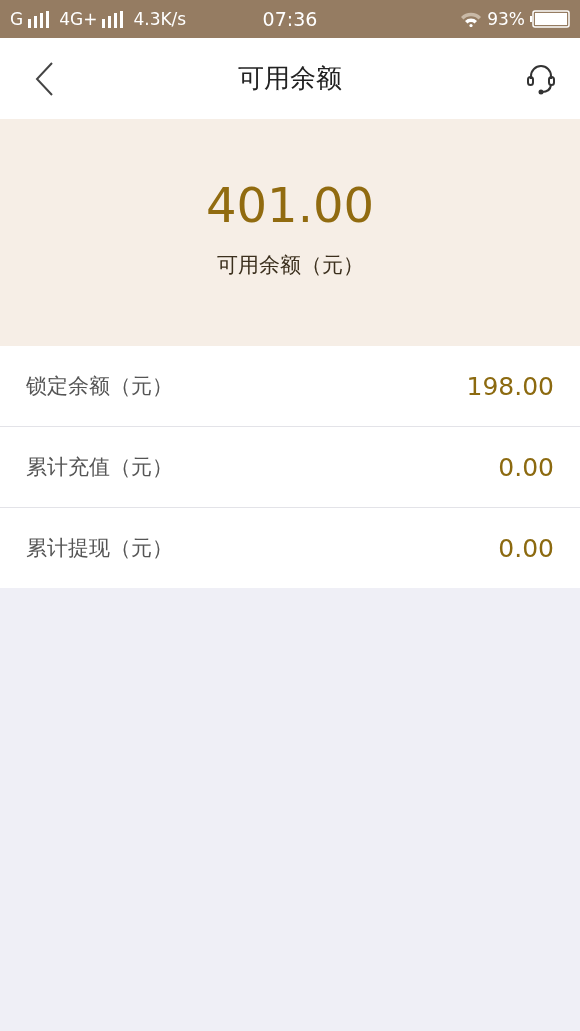 This screenshot has width=580, height=1031. I want to click on carrier-label: G, so click(17, 19).